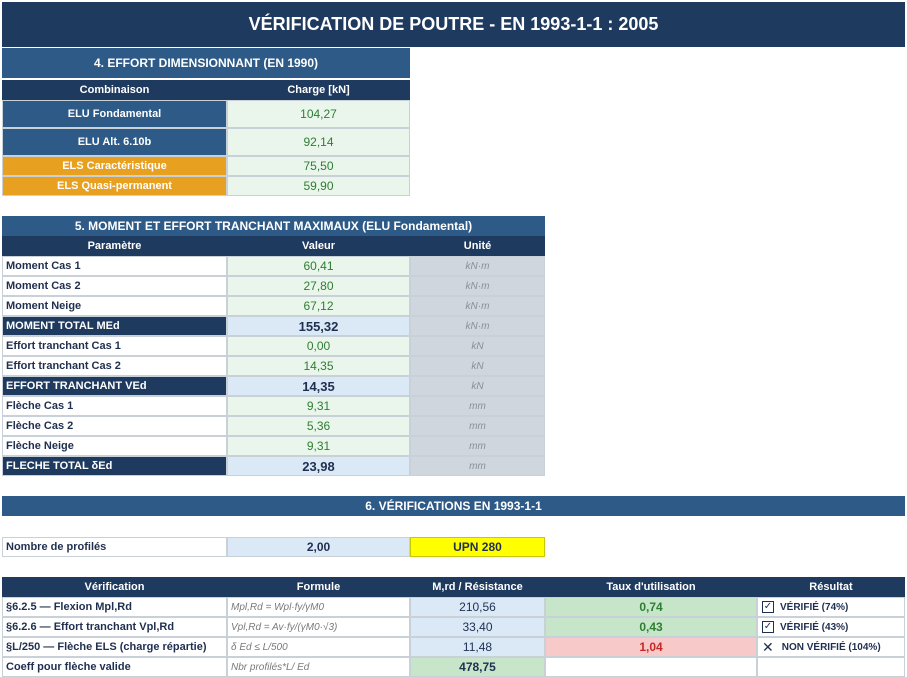 The width and height of the screenshot is (907, 677). I want to click on charge-value: 75,50, so click(318, 166).